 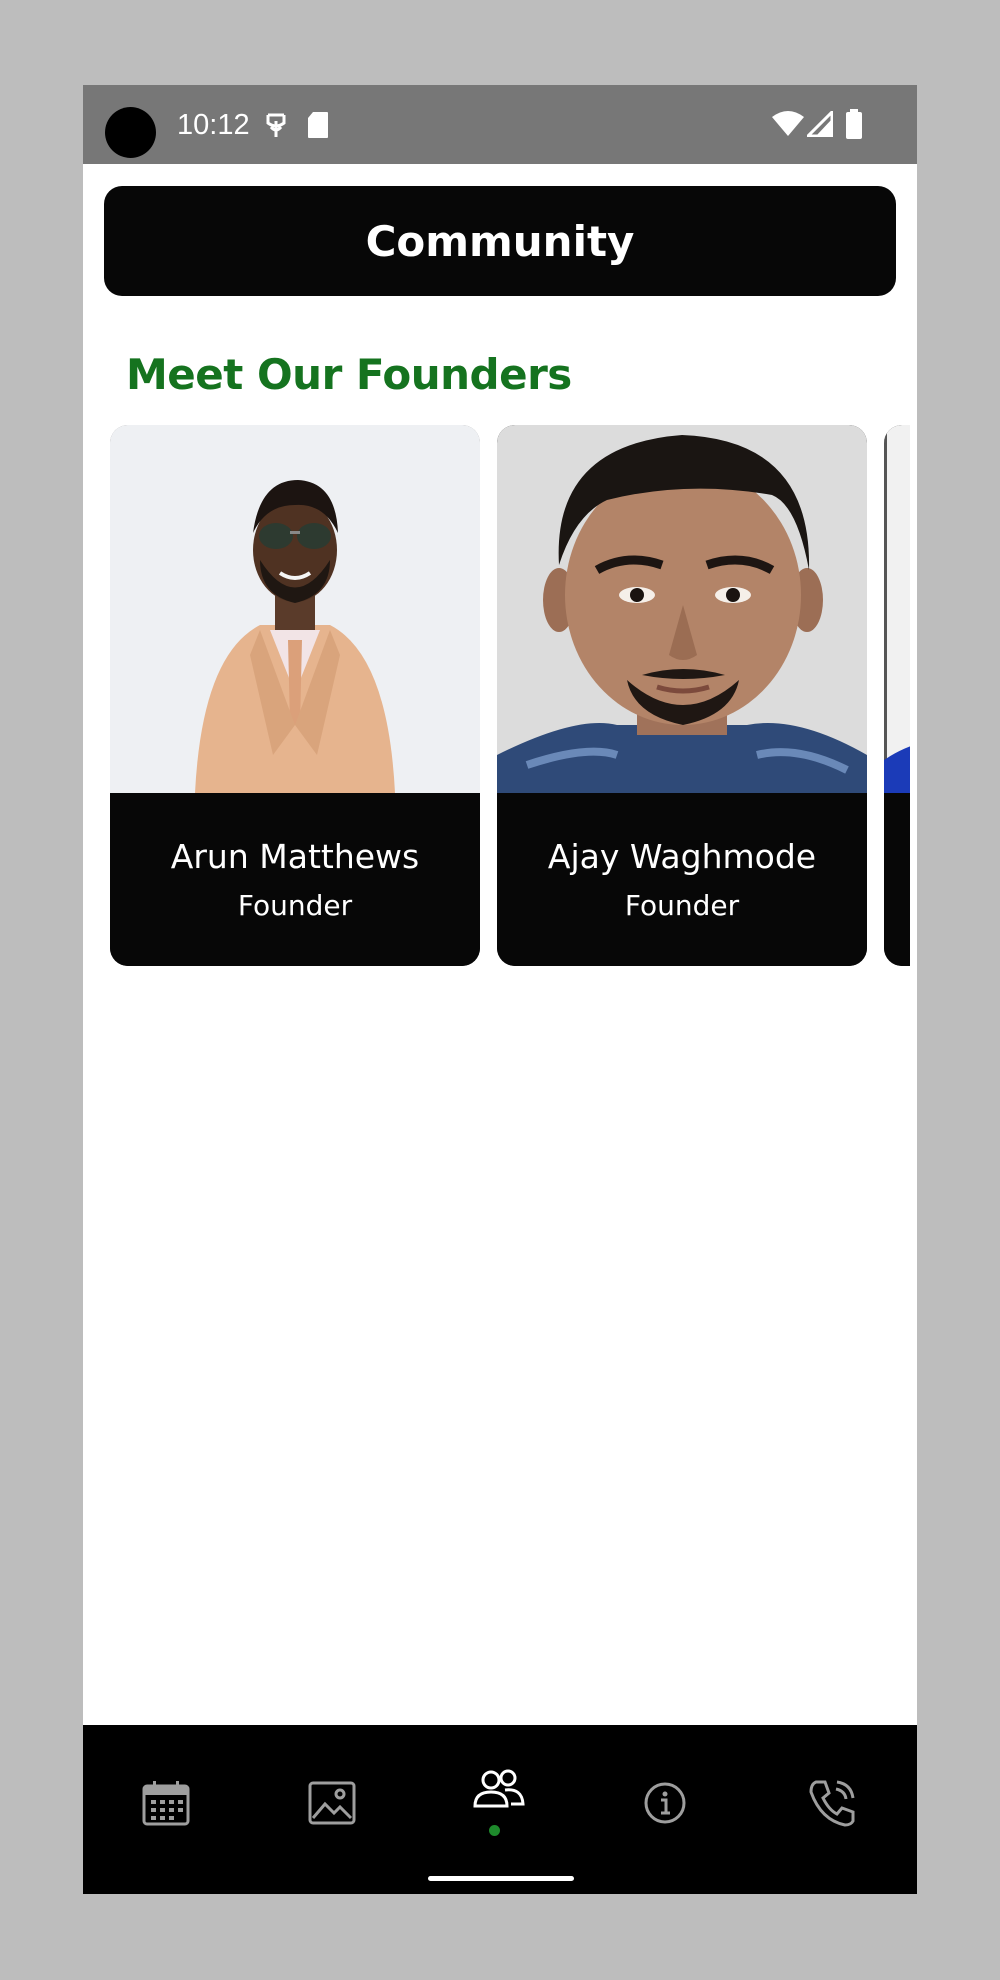 What do you see at coordinates (295, 856) in the screenshot?
I see `founder-name: Arun Matthews` at bounding box center [295, 856].